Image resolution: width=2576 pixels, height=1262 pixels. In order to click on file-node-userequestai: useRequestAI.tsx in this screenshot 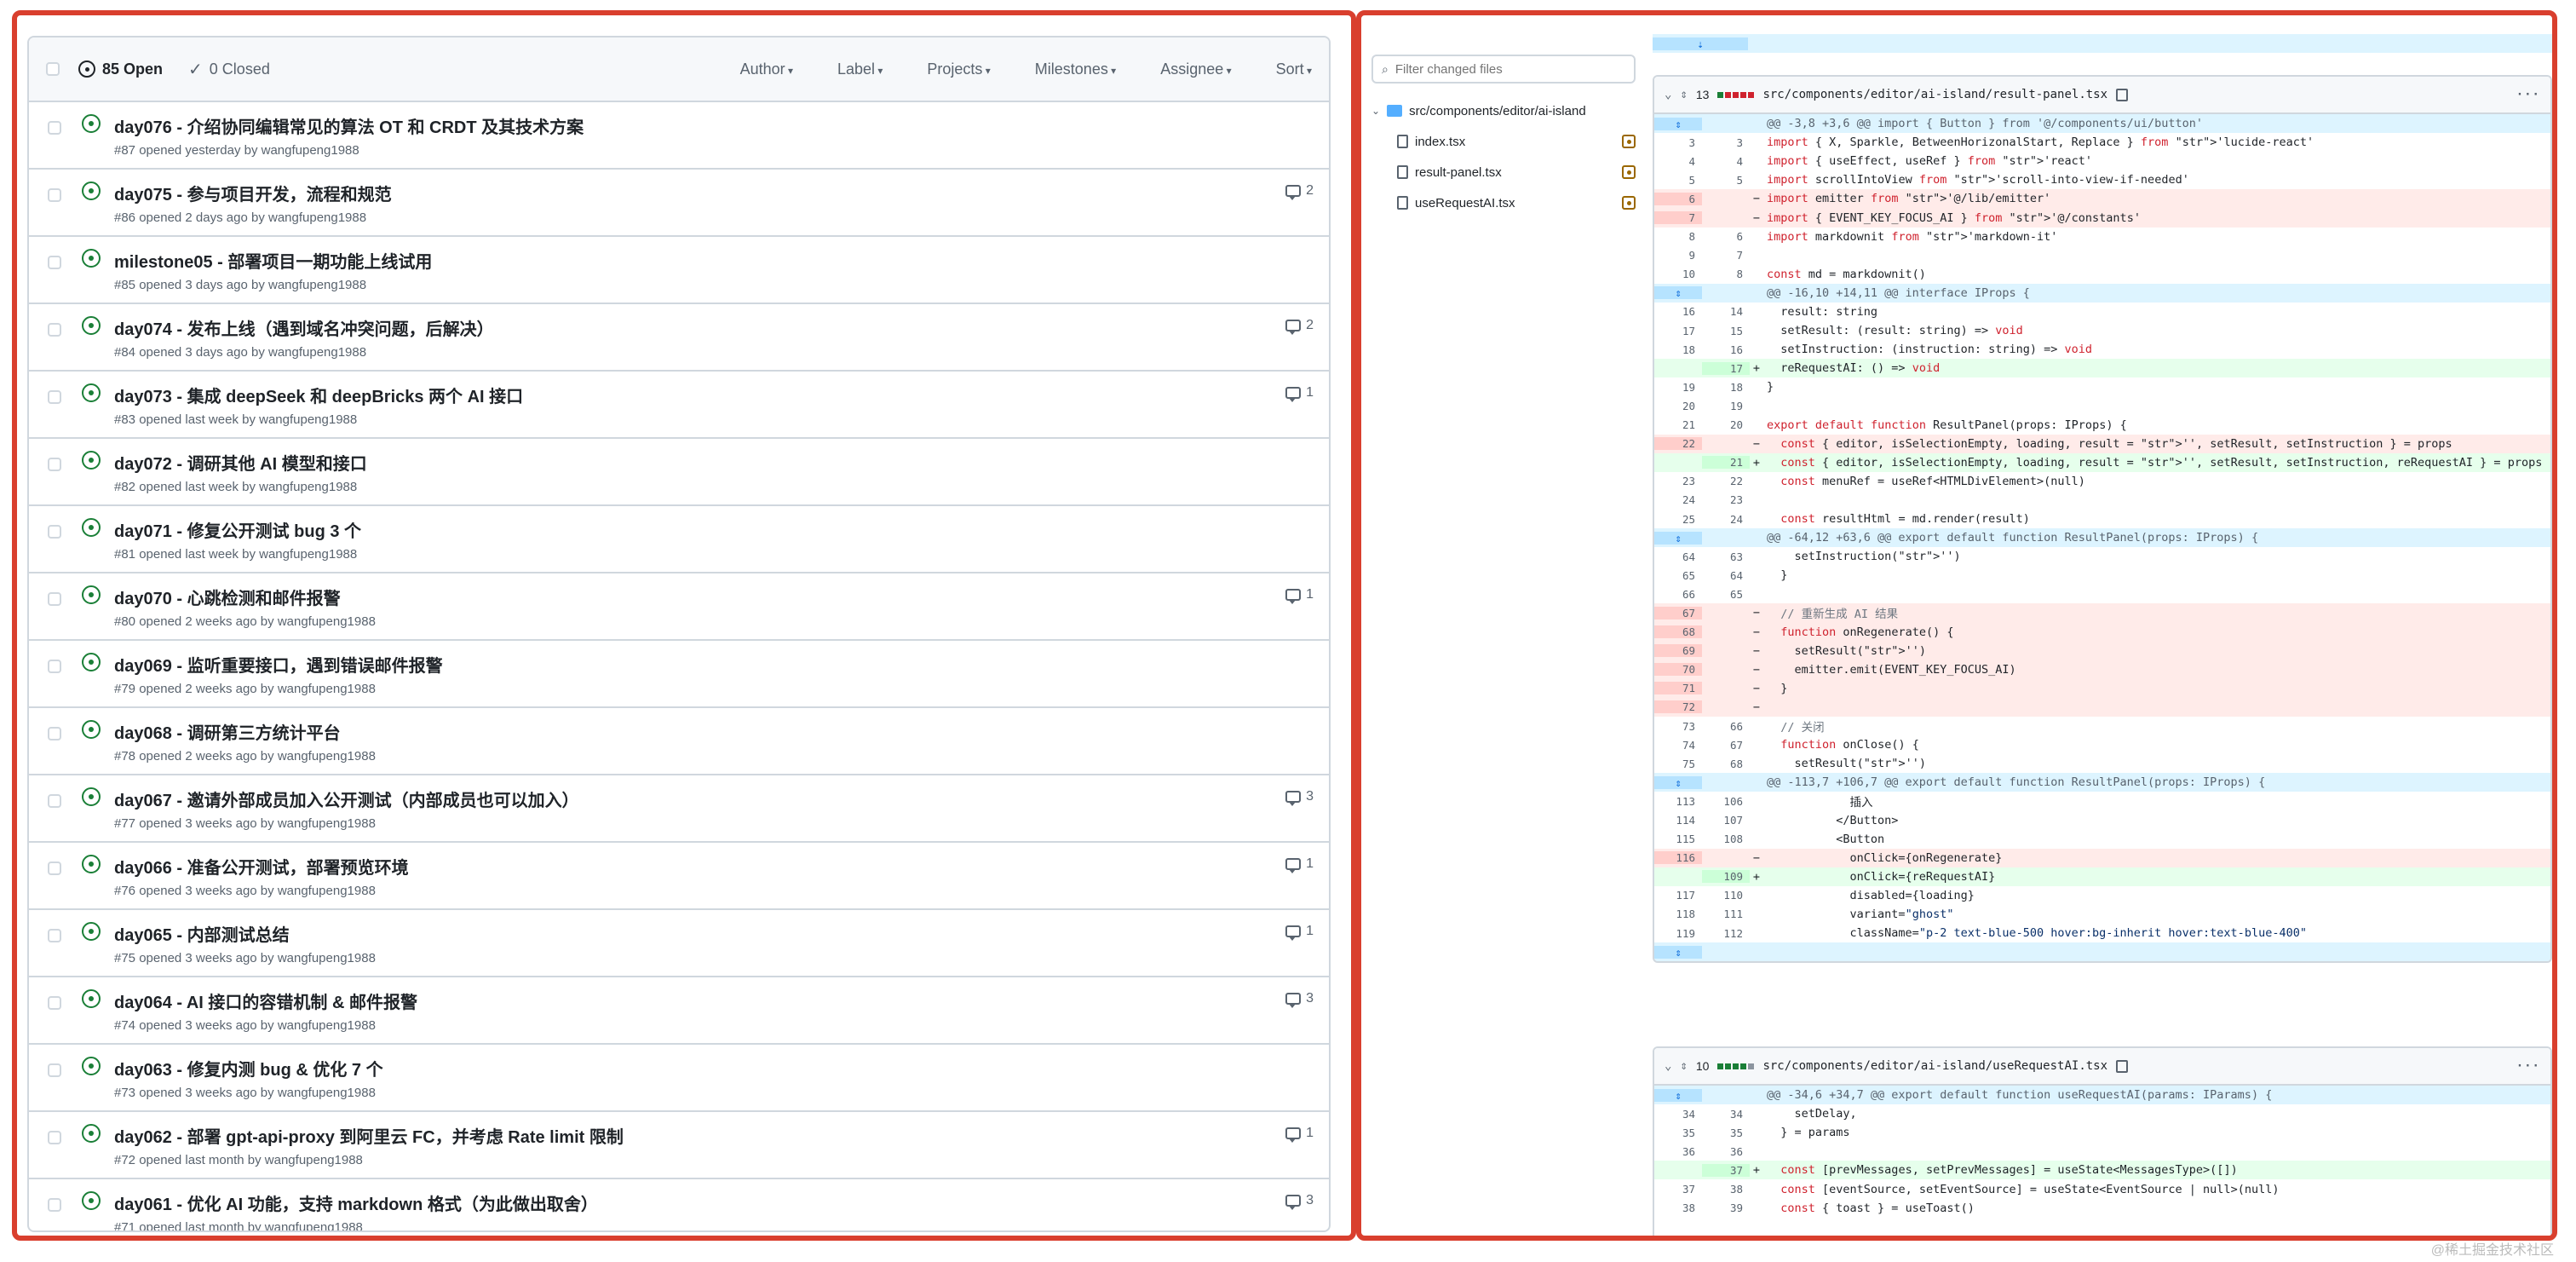, I will do `click(1508, 202)`.